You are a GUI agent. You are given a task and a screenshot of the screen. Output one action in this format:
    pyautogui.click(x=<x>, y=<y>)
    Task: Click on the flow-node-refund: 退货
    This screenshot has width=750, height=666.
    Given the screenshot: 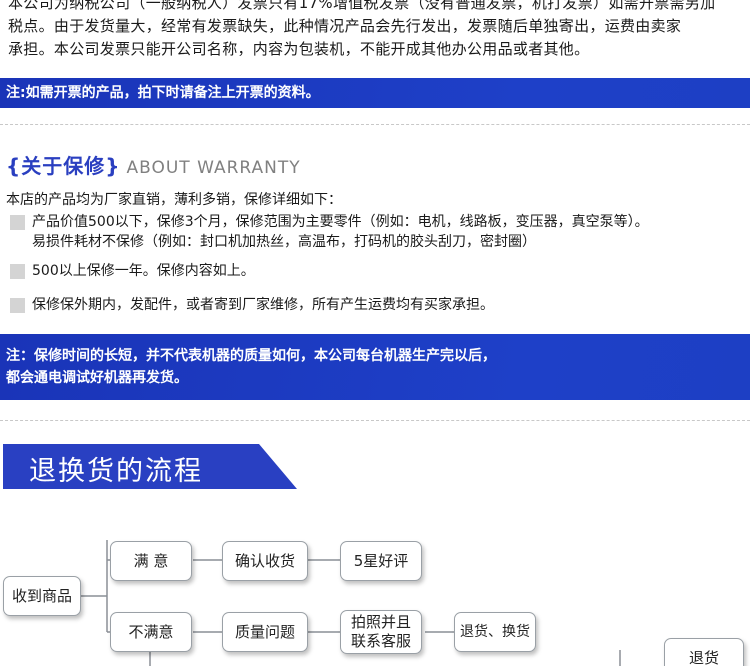 What is the action you would take?
    pyautogui.click(x=704, y=652)
    